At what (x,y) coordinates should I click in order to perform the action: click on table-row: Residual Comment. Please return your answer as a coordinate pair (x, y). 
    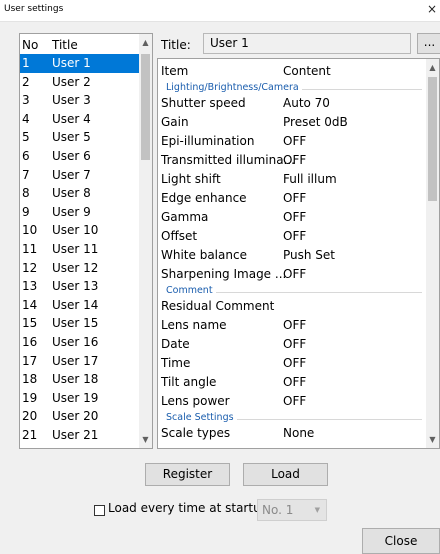
    Looking at the image, I should click on (292, 306).